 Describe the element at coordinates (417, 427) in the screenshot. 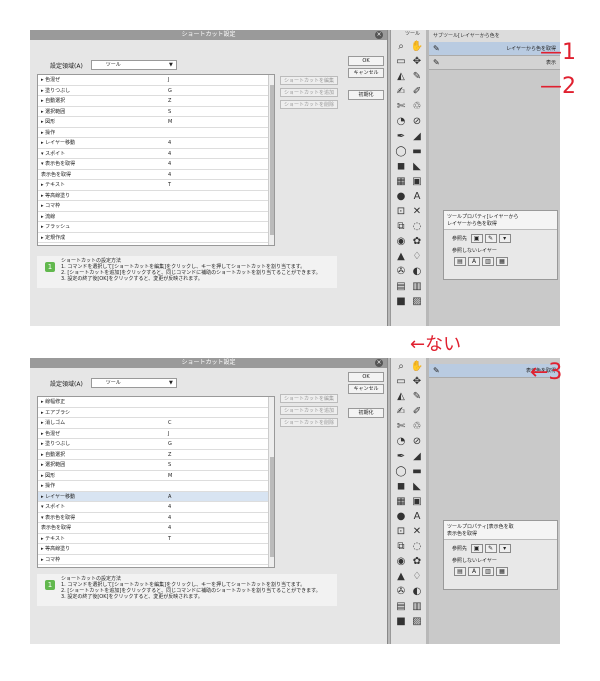

I see `tool-icon: ♲` at that location.